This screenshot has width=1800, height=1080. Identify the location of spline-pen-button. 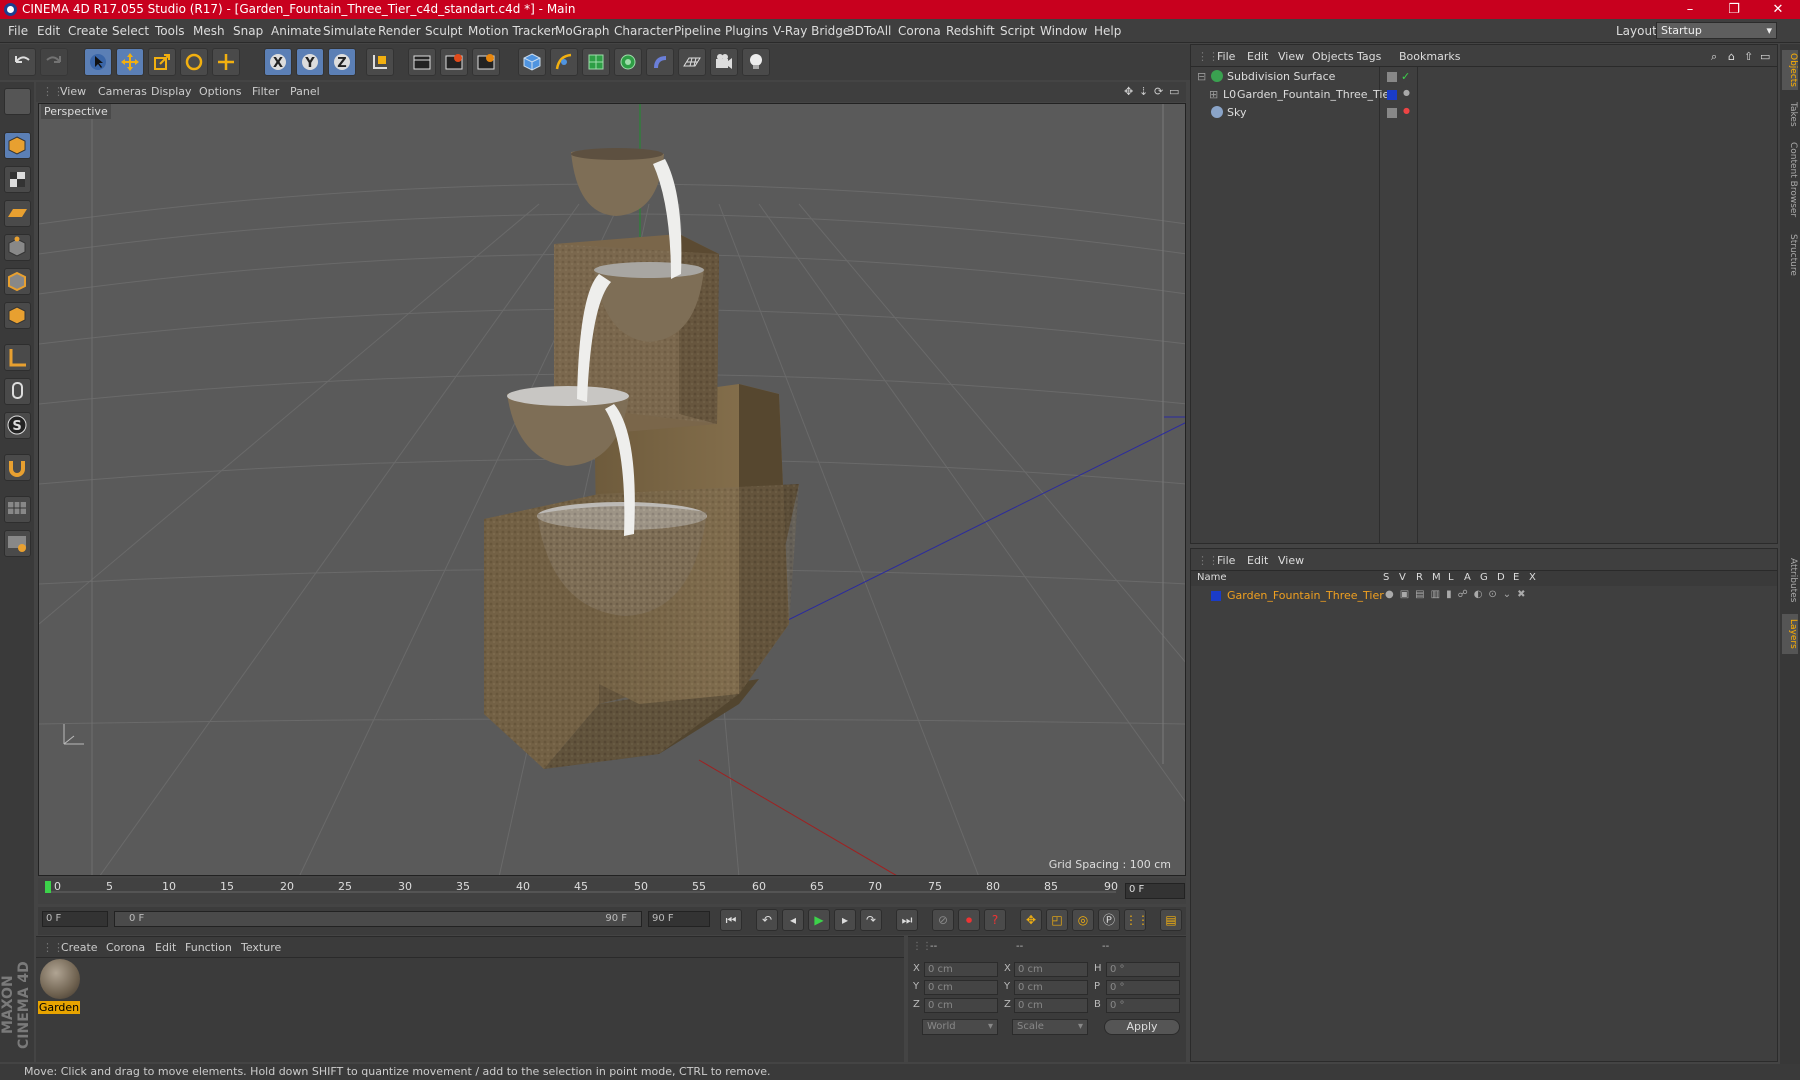
(564, 62).